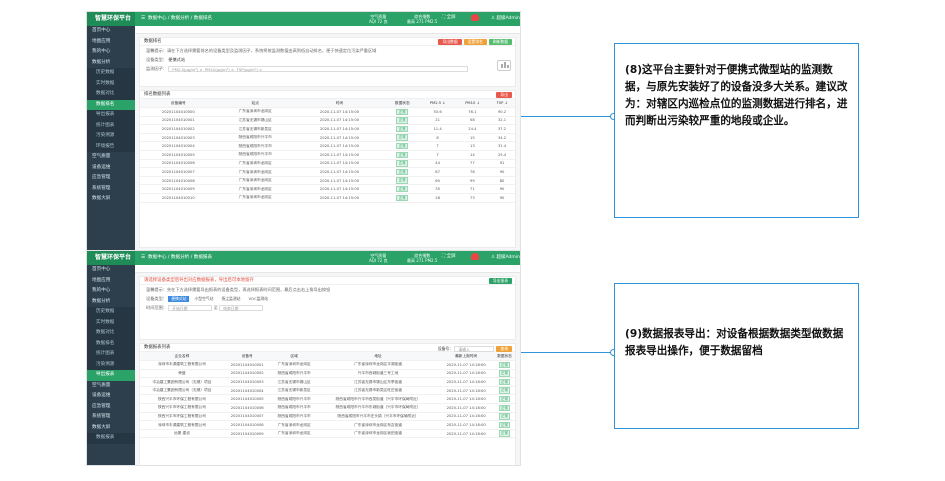  Describe the element at coordinates (178, 104) in the screenshot. I see `column-header: 设备编号` at that location.